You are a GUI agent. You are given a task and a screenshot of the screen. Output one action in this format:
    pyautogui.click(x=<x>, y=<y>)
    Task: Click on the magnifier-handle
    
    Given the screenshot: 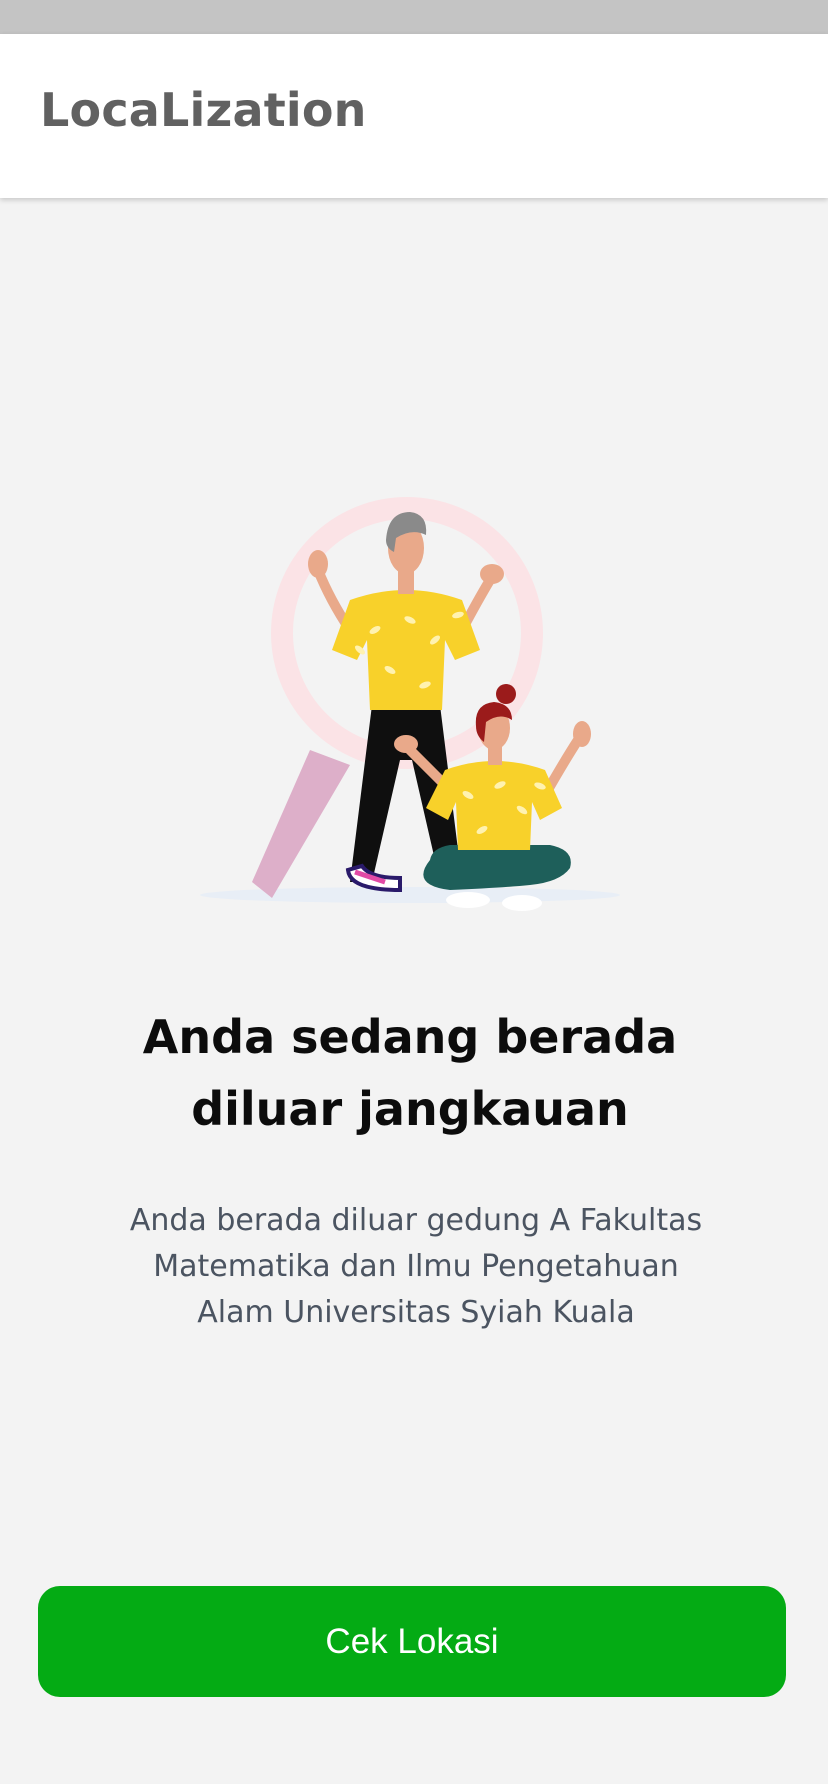 What is the action you would take?
    pyautogui.click(x=301, y=824)
    